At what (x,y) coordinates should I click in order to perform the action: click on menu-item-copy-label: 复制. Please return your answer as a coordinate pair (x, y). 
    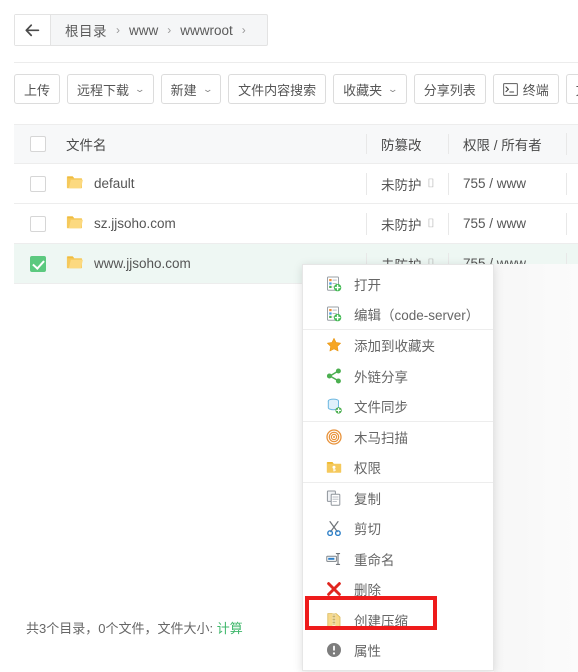
    Looking at the image, I should click on (367, 499).